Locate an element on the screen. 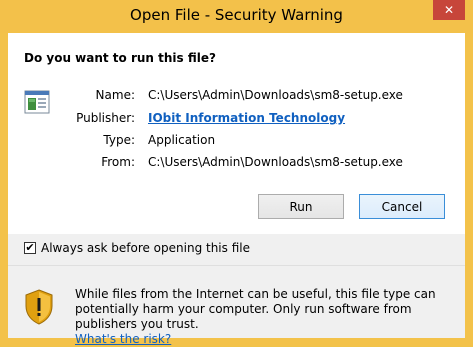  shield-warning-icon is located at coordinates (39, 307).